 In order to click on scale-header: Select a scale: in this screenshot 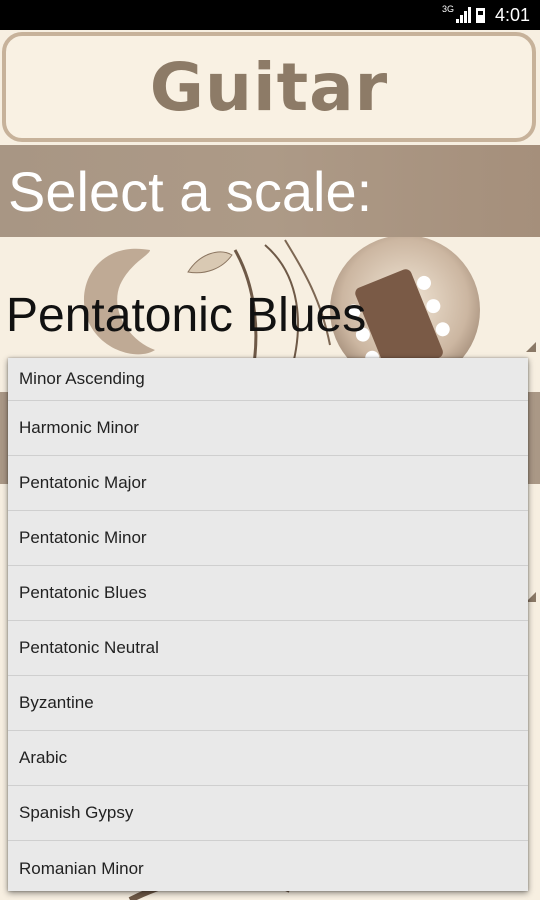, I will do `click(270, 191)`.